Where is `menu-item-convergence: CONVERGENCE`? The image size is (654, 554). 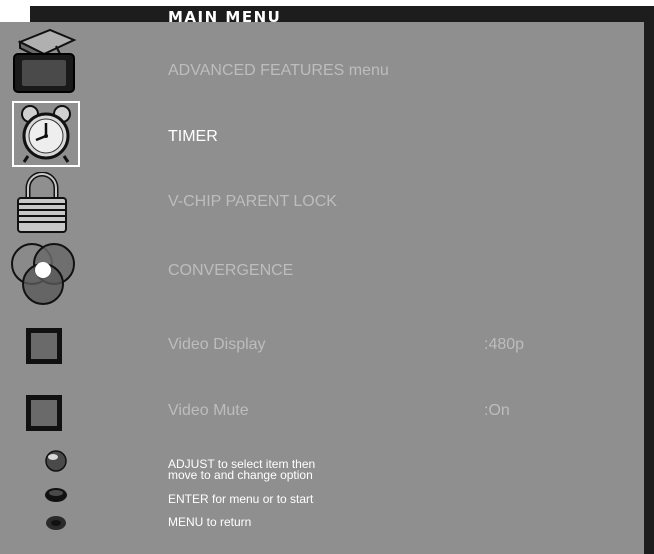 menu-item-convergence: CONVERGENCE is located at coordinates (230, 271).